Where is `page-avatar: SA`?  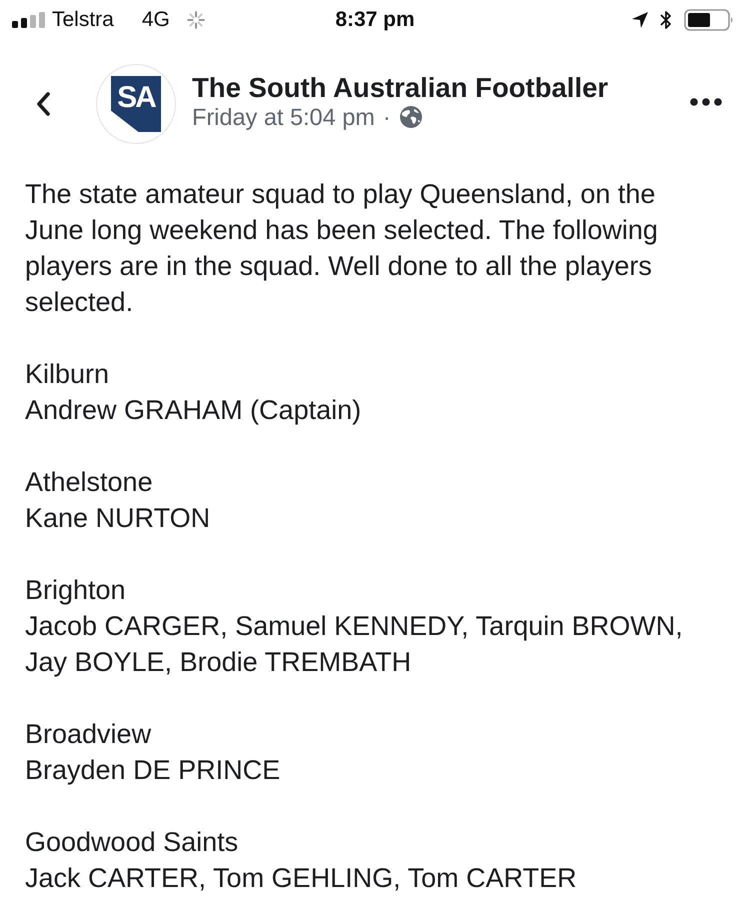
page-avatar: SA is located at coordinates (136, 104).